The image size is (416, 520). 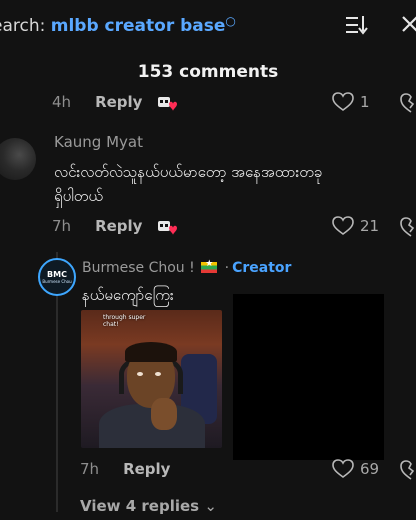 What do you see at coordinates (18, 159) in the screenshot?
I see `avatar` at bounding box center [18, 159].